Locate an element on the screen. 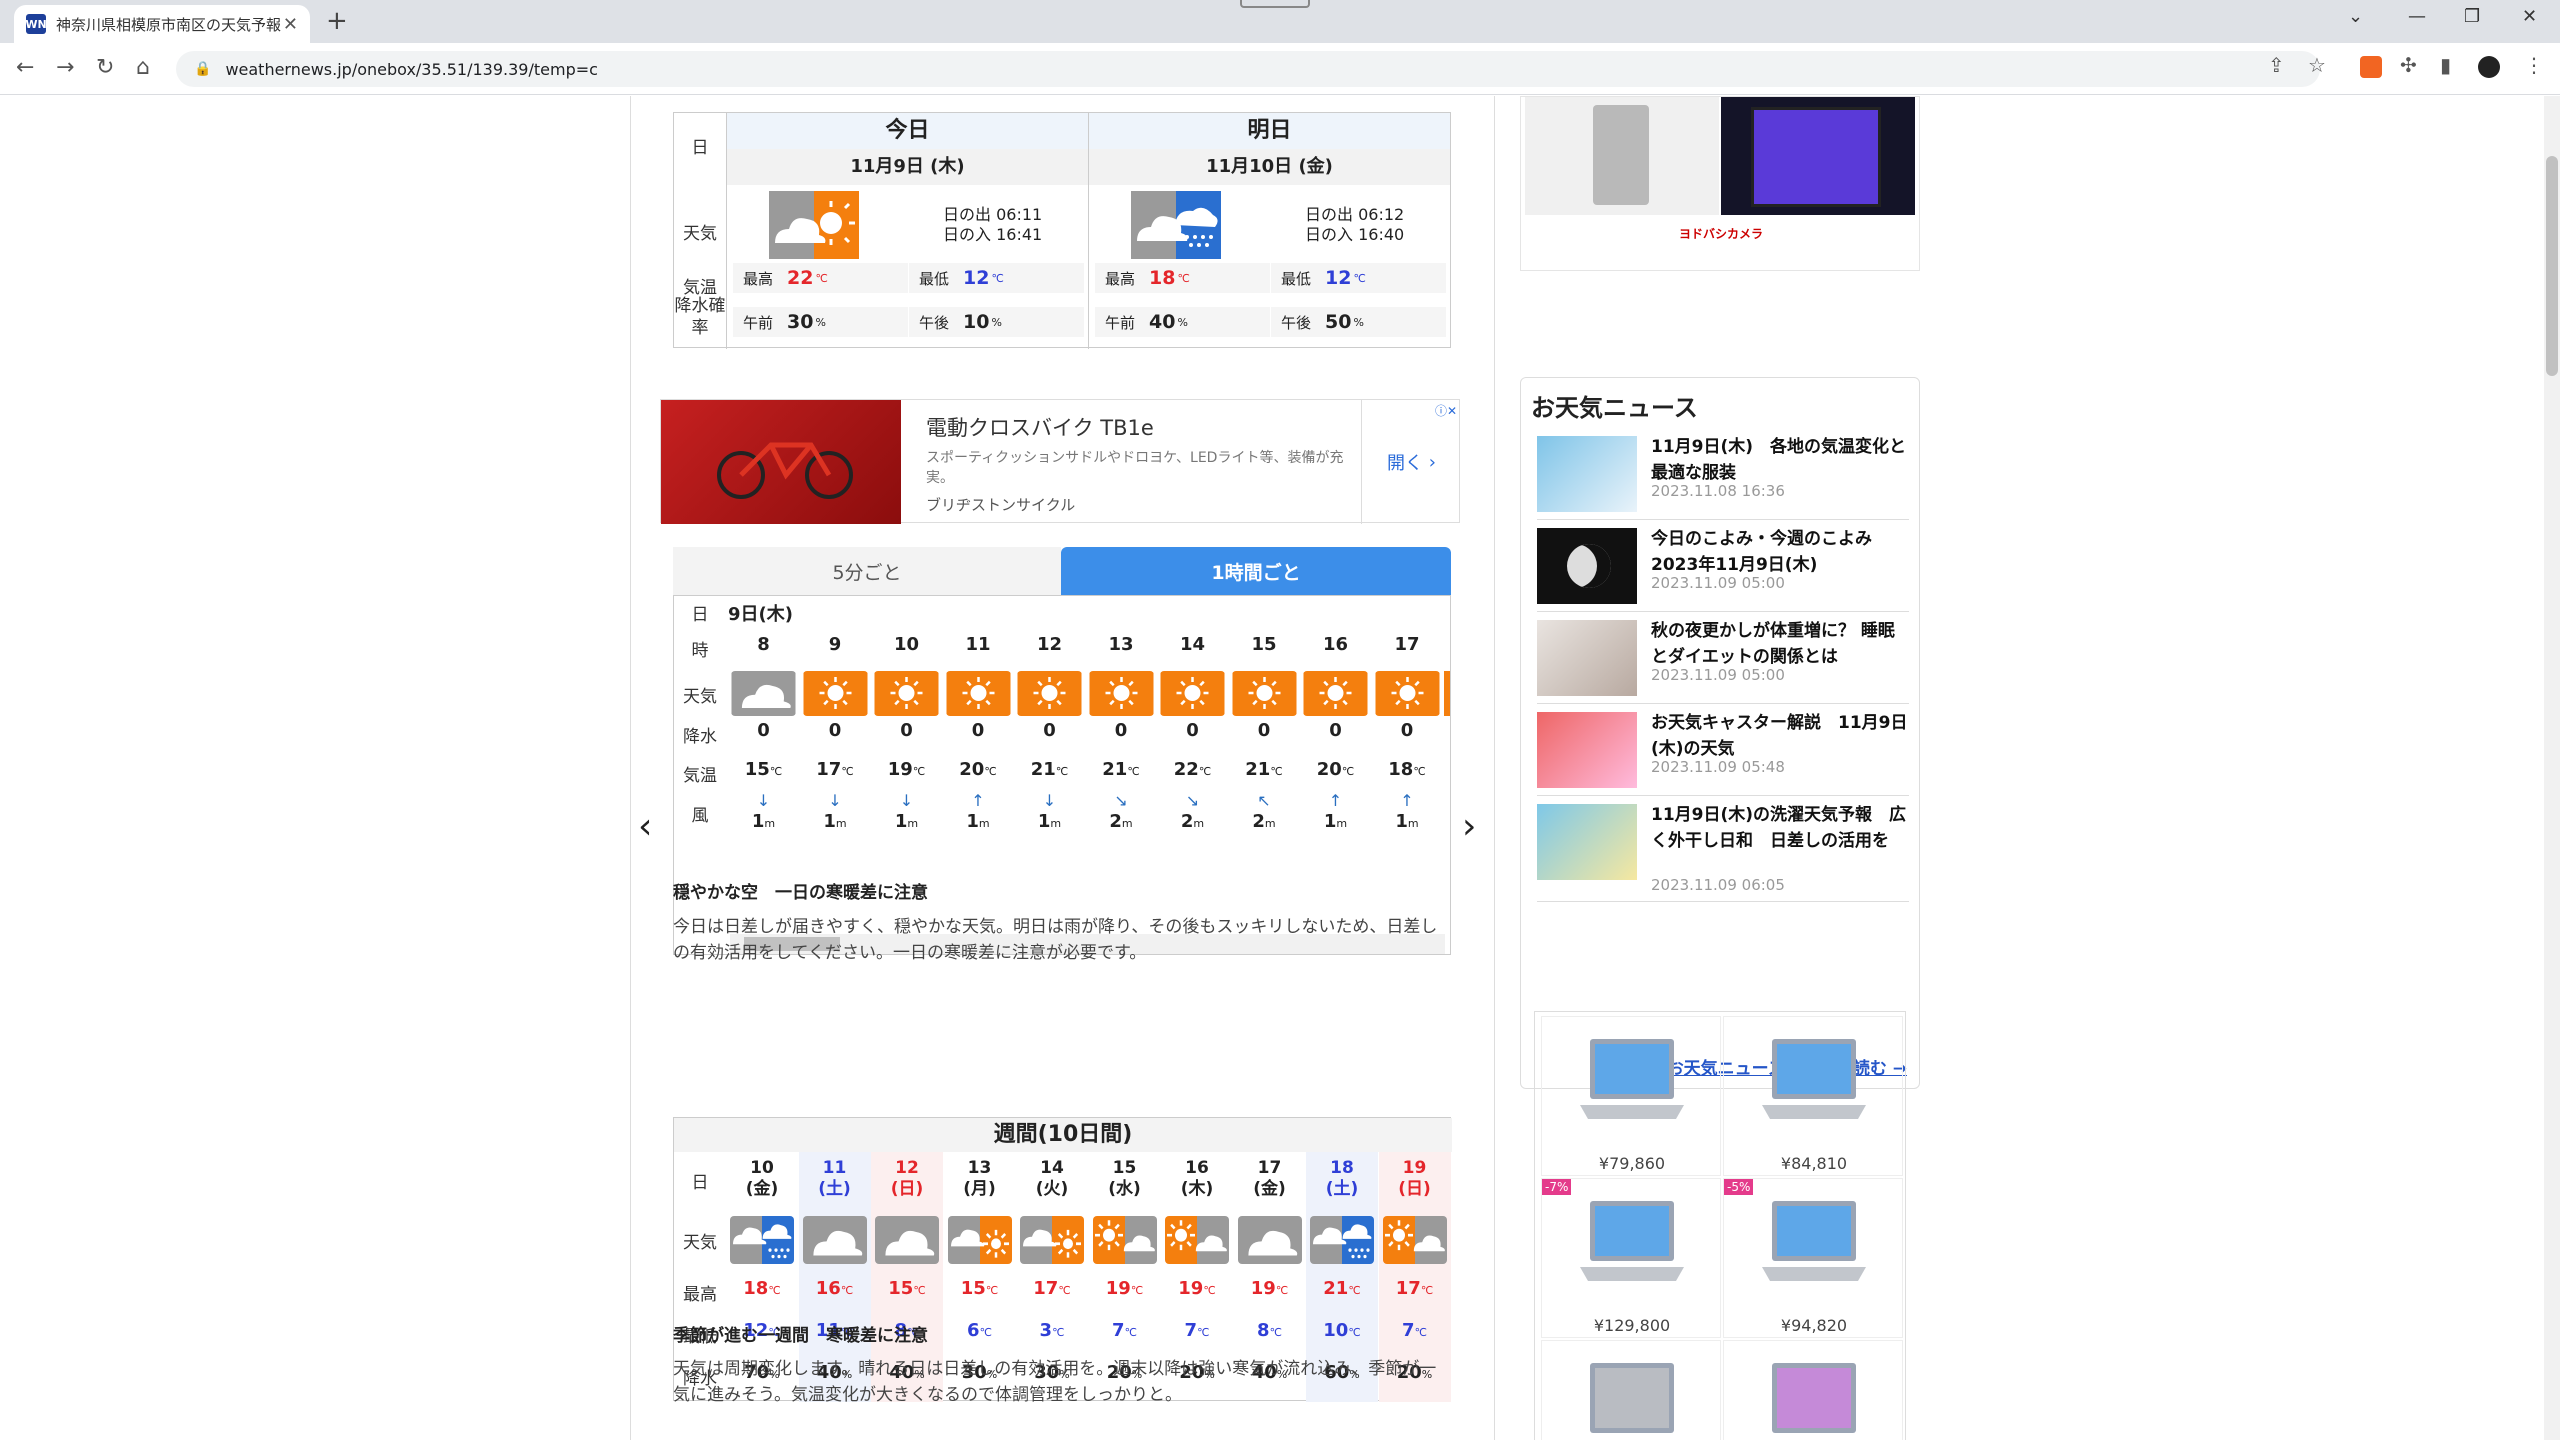 The image size is (2560, 1440). share-icon: ⇪ is located at coordinates (2276, 65).